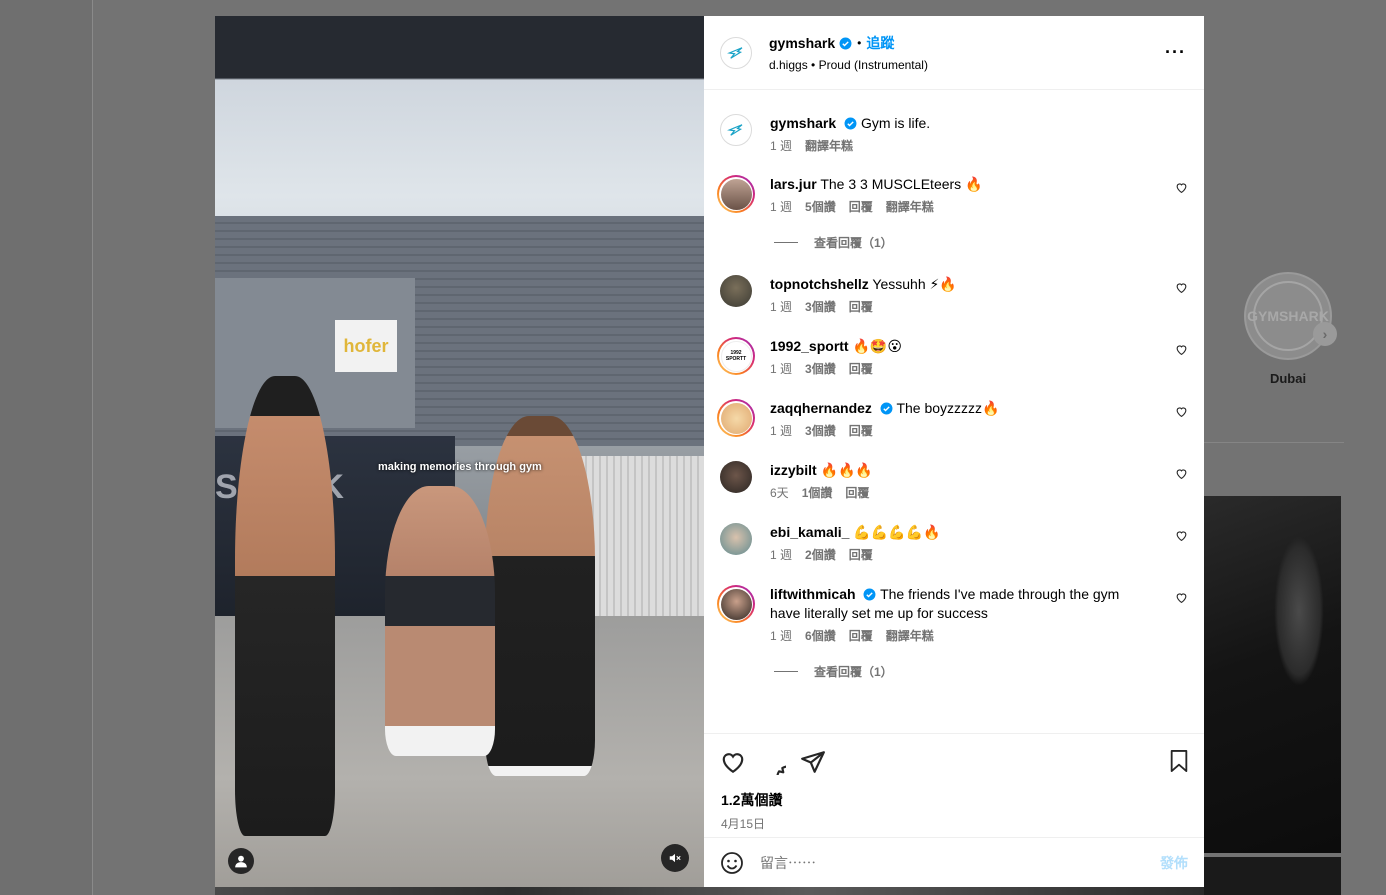 This screenshot has height=895, width=1386. Describe the element at coordinates (901, 184) in the screenshot. I see `comment-text: The 3 3 MUSCLEteers 🔥` at that location.